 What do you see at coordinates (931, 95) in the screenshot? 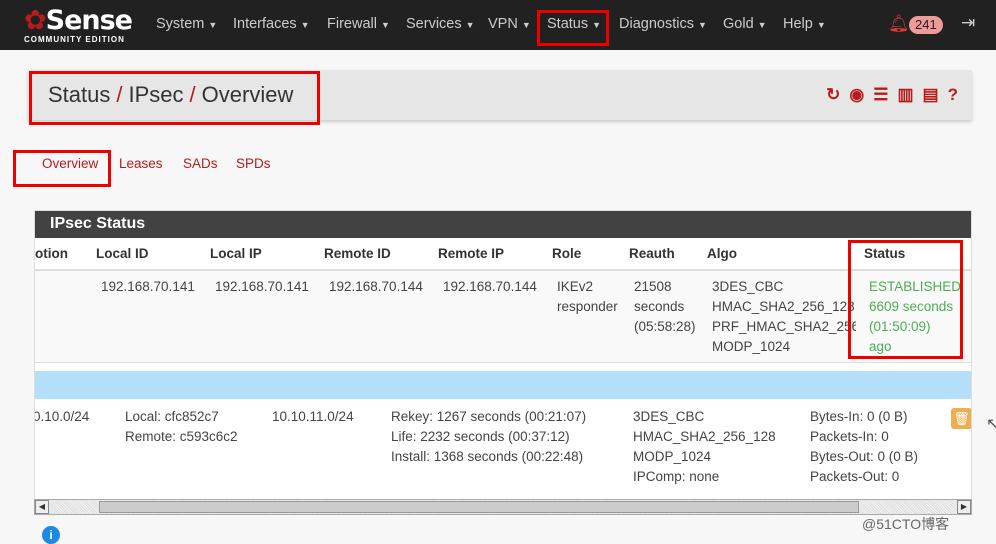
I see `log-icon: ▤` at bounding box center [931, 95].